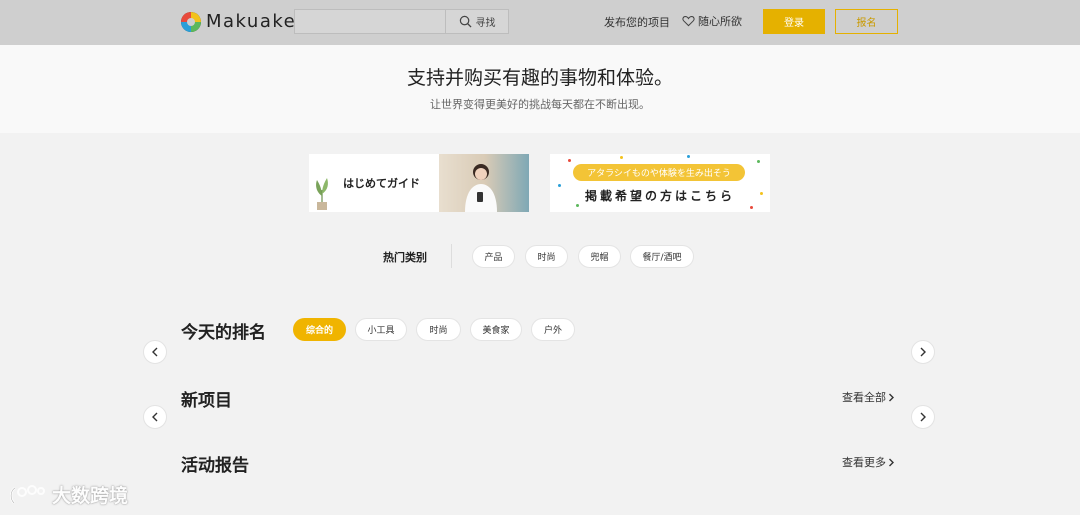  Describe the element at coordinates (688, 21) in the screenshot. I see `heart-icon` at that location.